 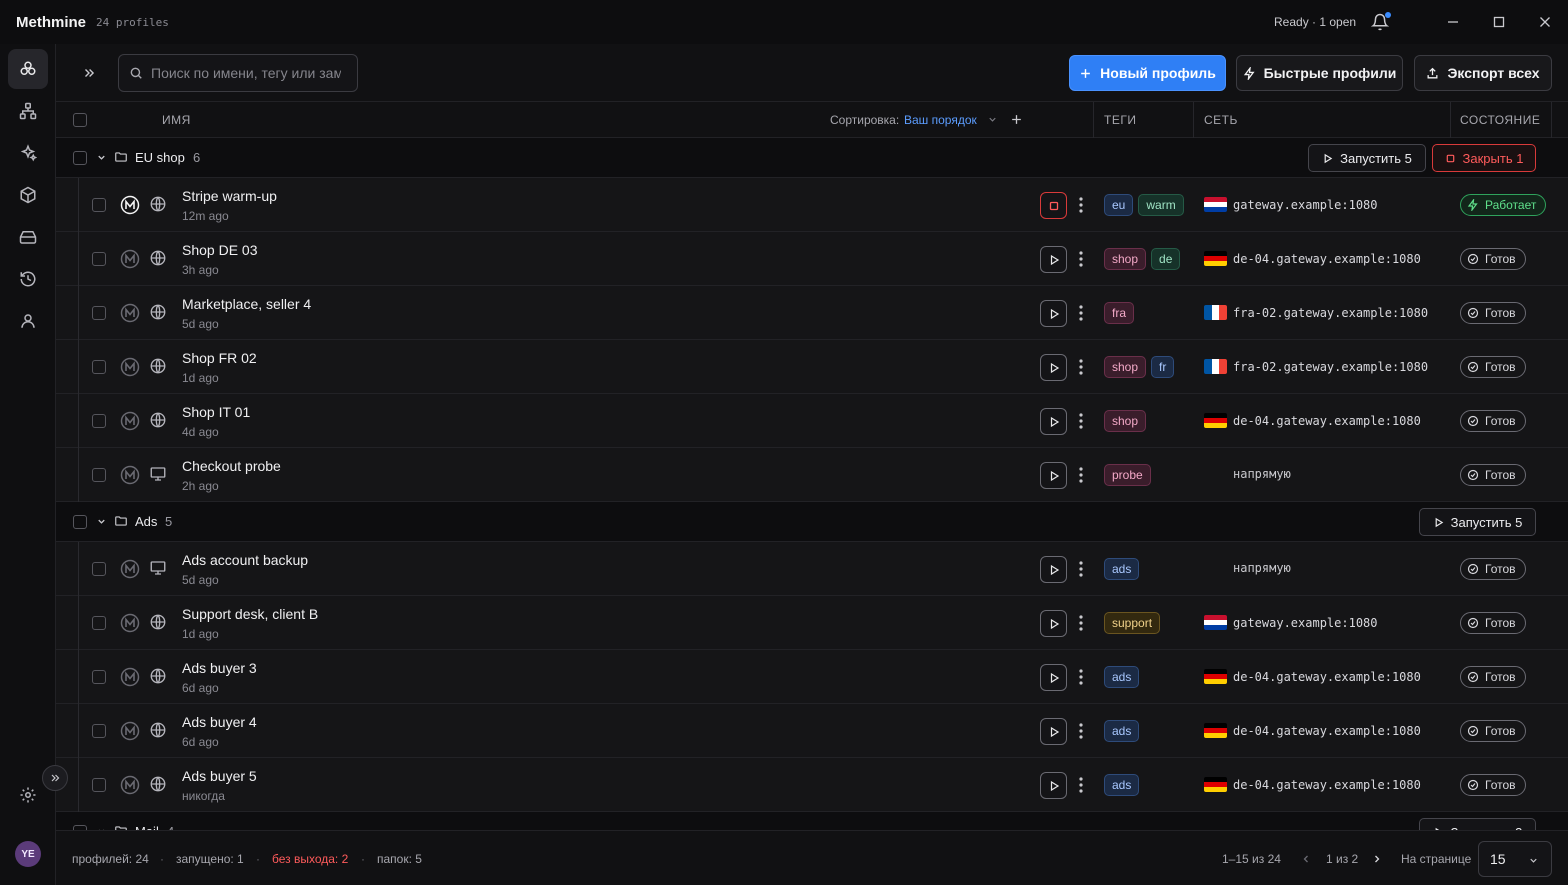 I want to click on tag-badge: eu, so click(x=1119, y=205).